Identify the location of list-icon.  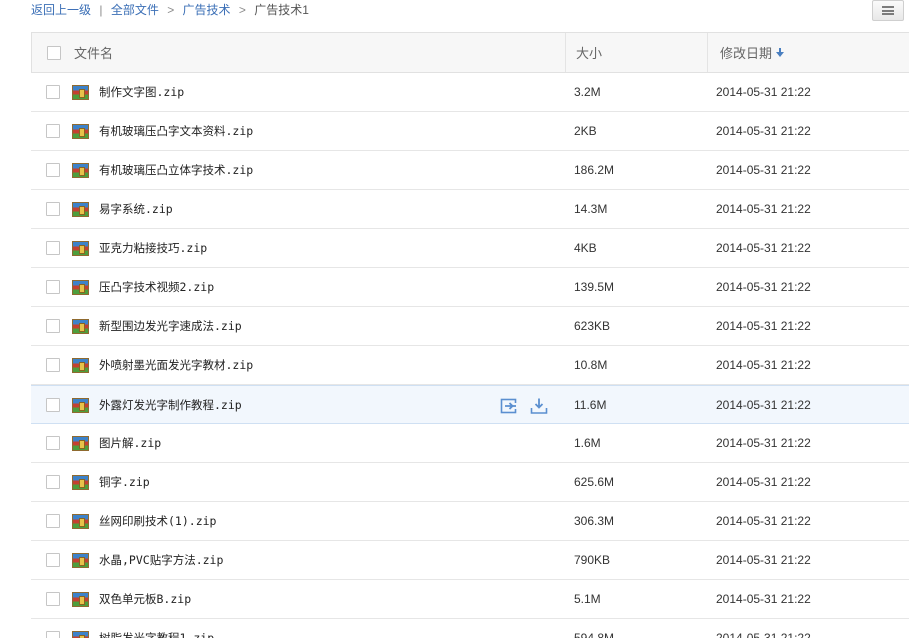
(888, 10).